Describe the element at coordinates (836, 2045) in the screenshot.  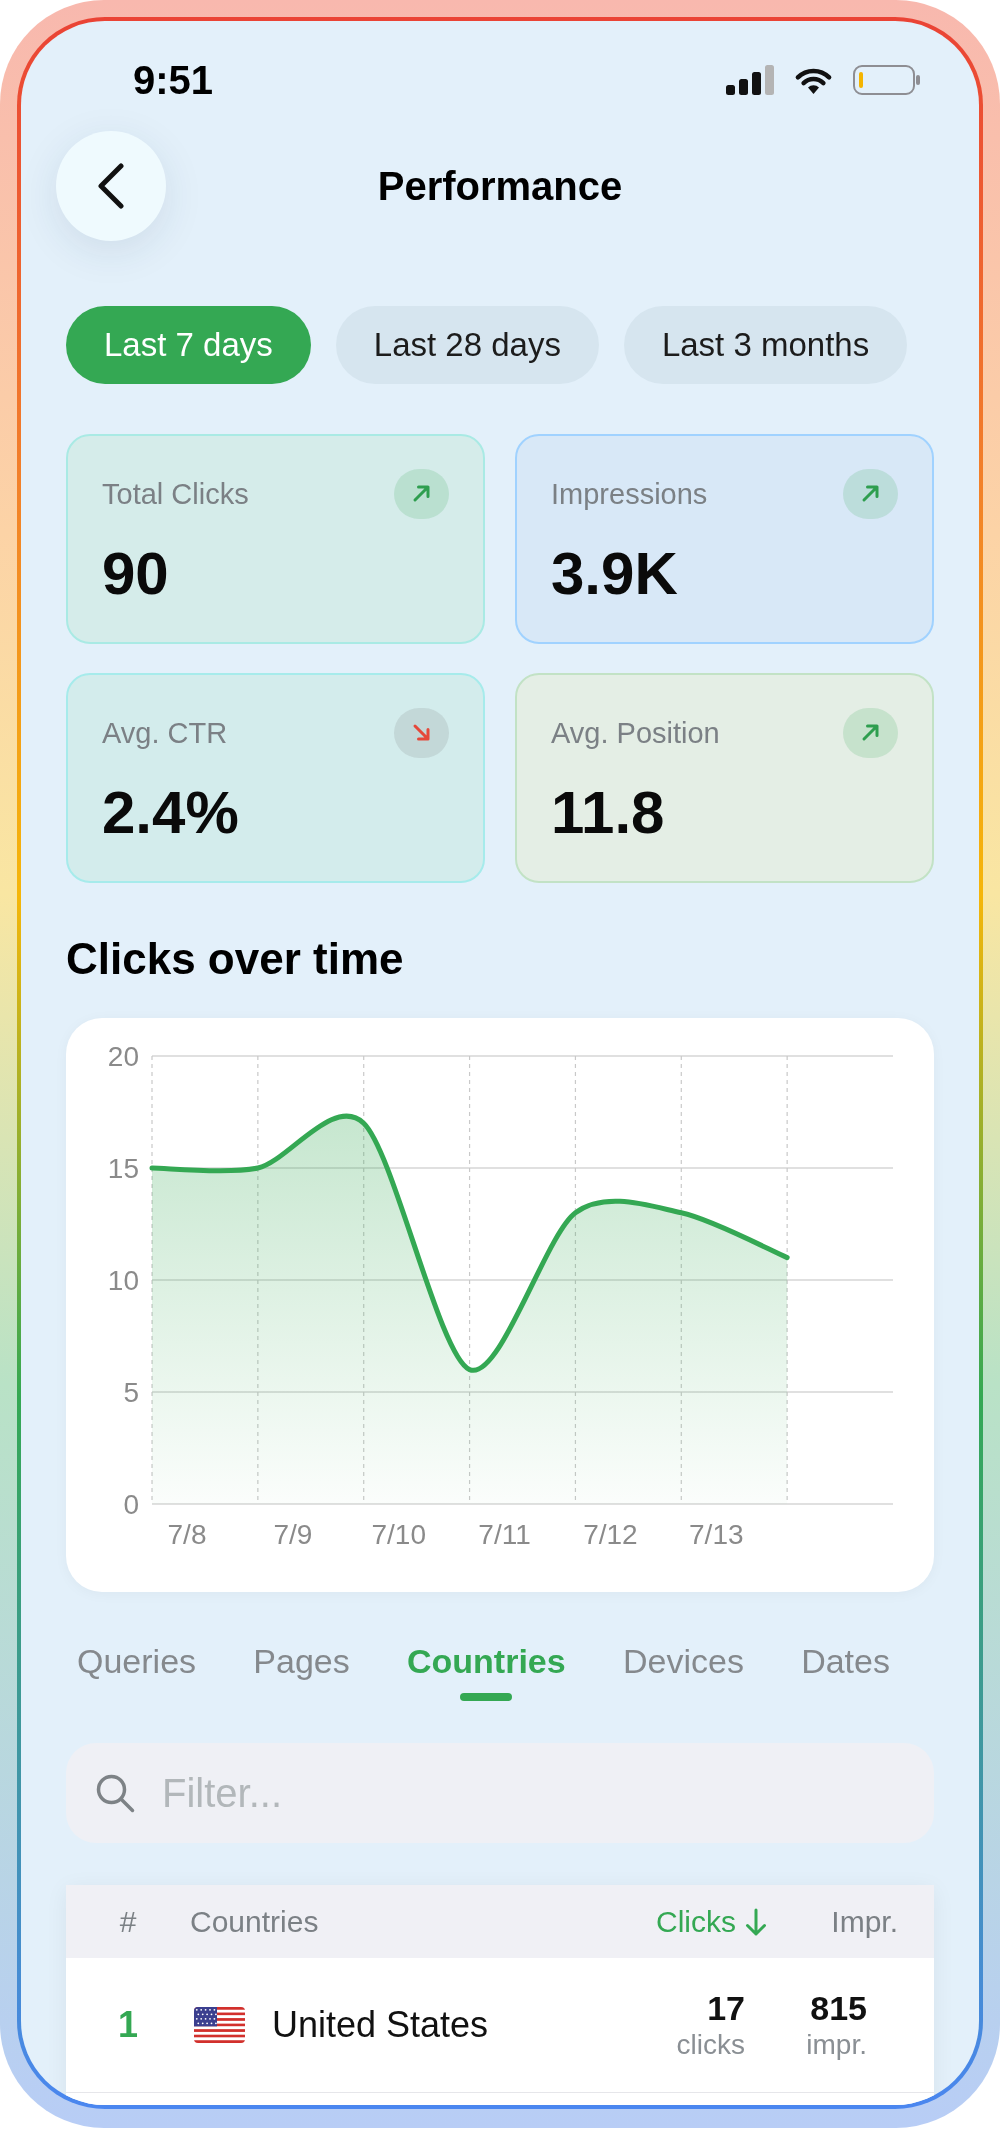
I see `impressions-unit-label: impr.` at that location.